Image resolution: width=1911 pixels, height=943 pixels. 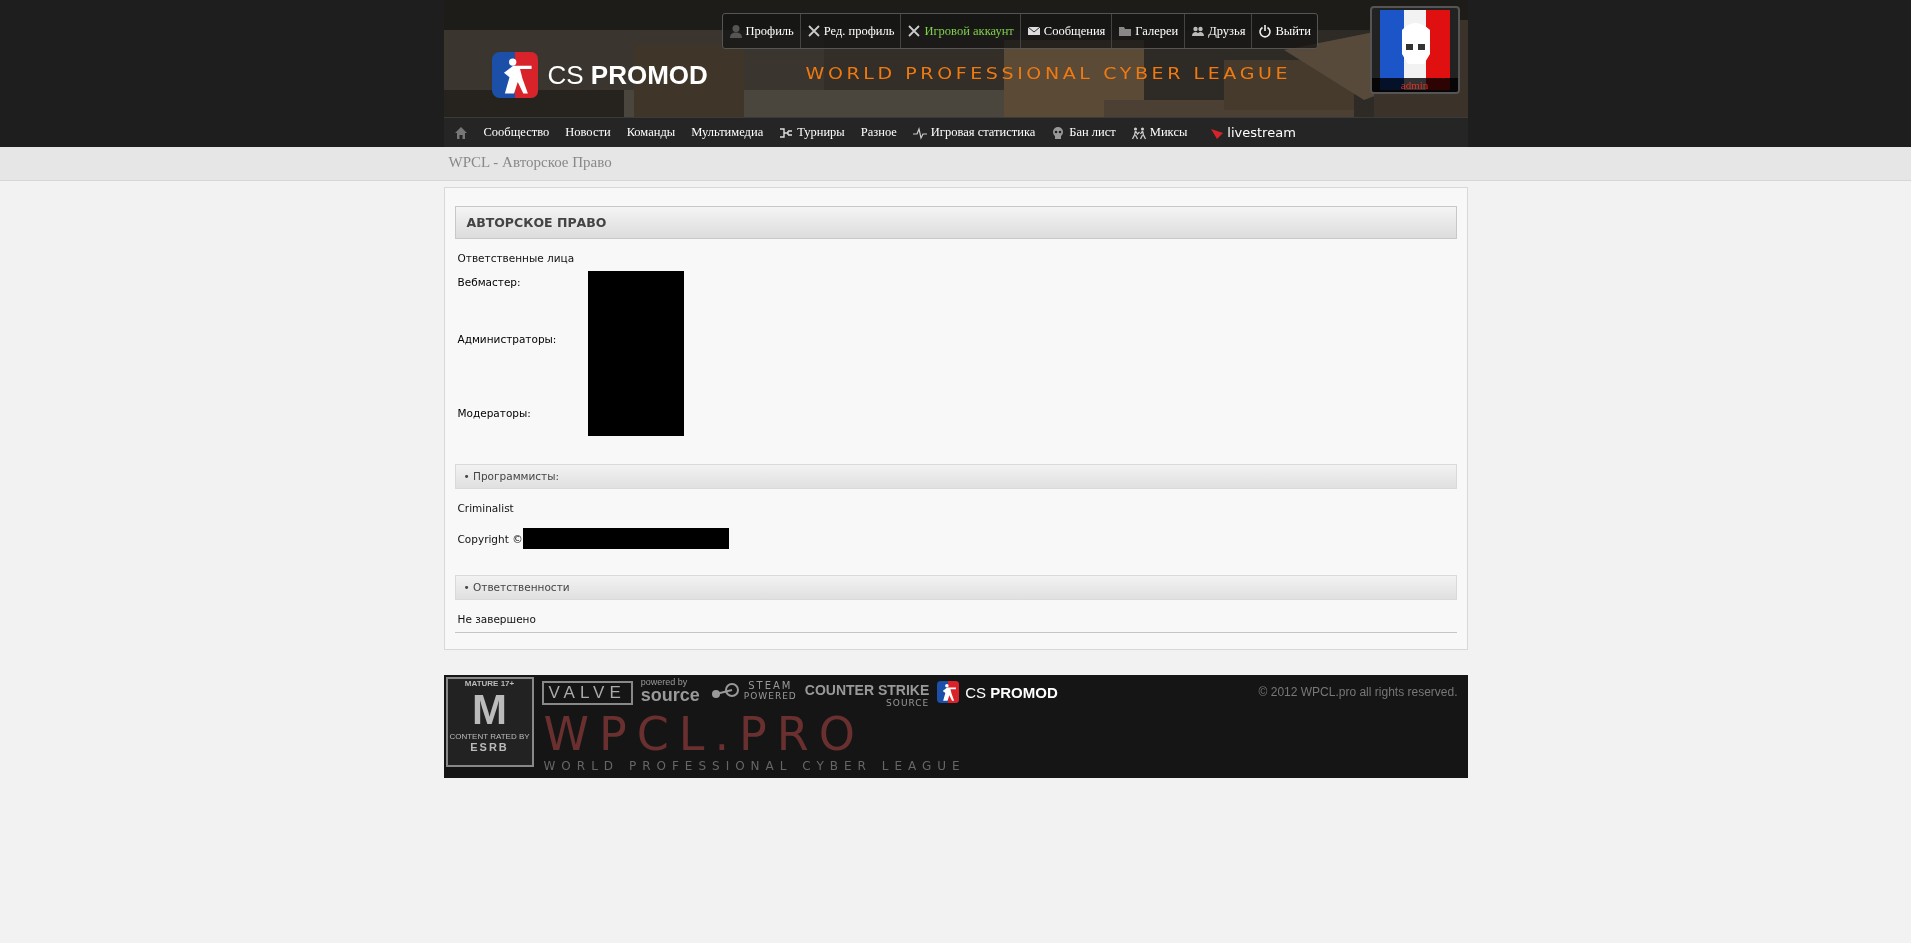 What do you see at coordinates (786, 132) in the screenshot?
I see `bracket-icon` at bounding box center [786, 132].